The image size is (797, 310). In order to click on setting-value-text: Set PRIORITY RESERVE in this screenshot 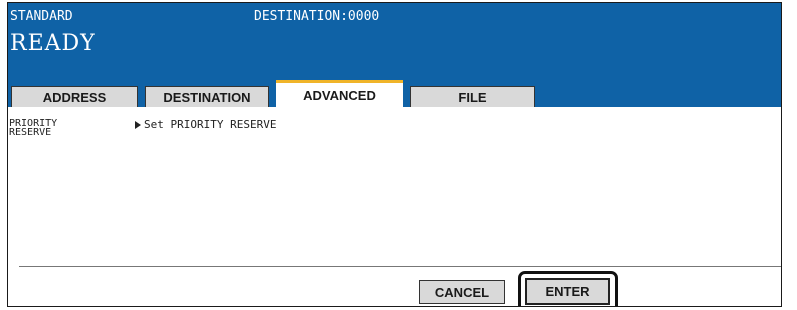, I will do `click(210, 124)`.